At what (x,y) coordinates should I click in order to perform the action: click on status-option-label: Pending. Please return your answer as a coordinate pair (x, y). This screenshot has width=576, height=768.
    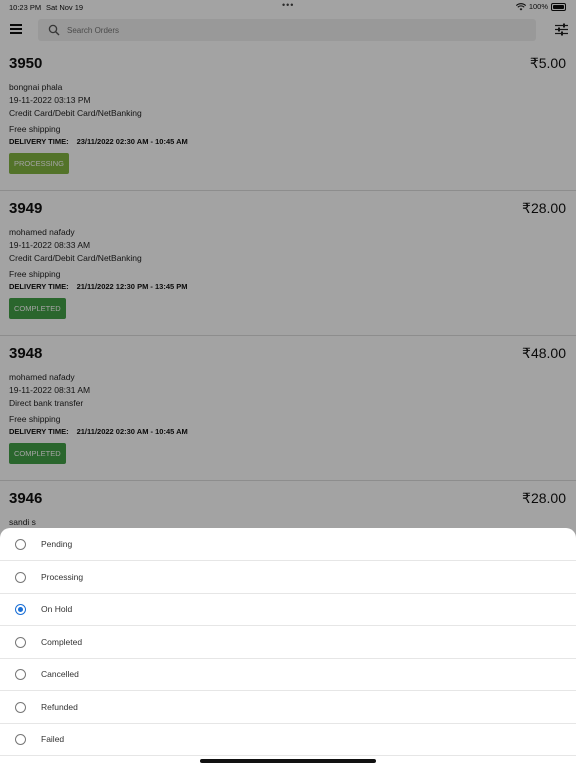
    Looking at the image, I should click on (57, 544).